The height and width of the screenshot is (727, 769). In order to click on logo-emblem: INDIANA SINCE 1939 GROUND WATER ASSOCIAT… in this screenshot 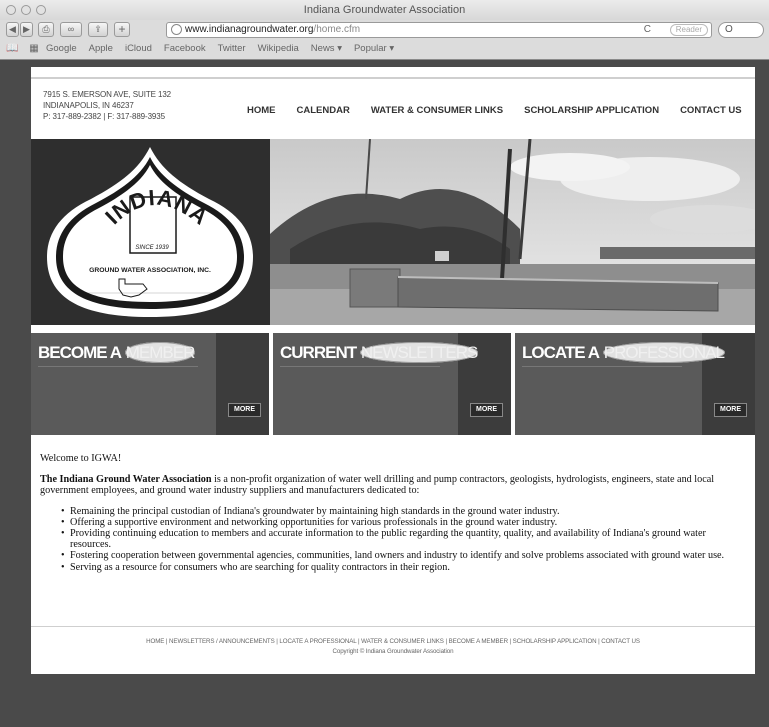, I will do `click(150, 232)`.